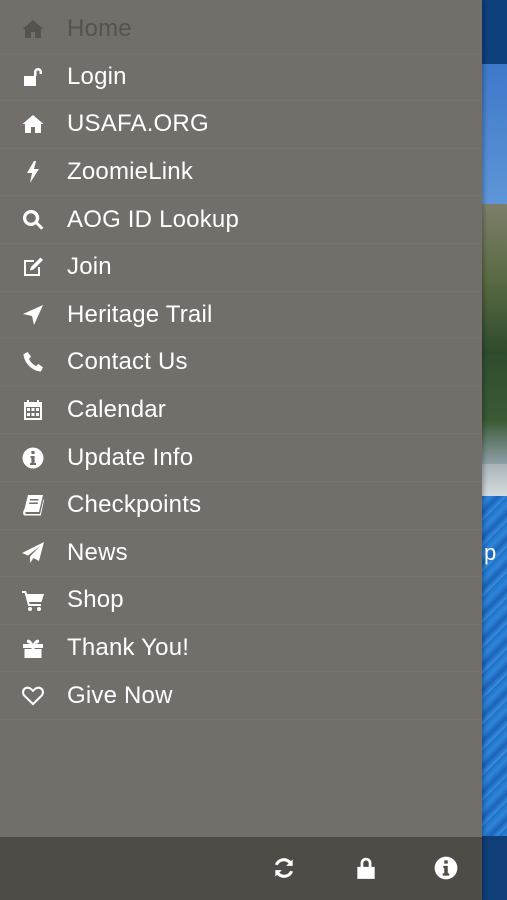  I want to click on menu-item-label: Calendar, so click(116, 410).